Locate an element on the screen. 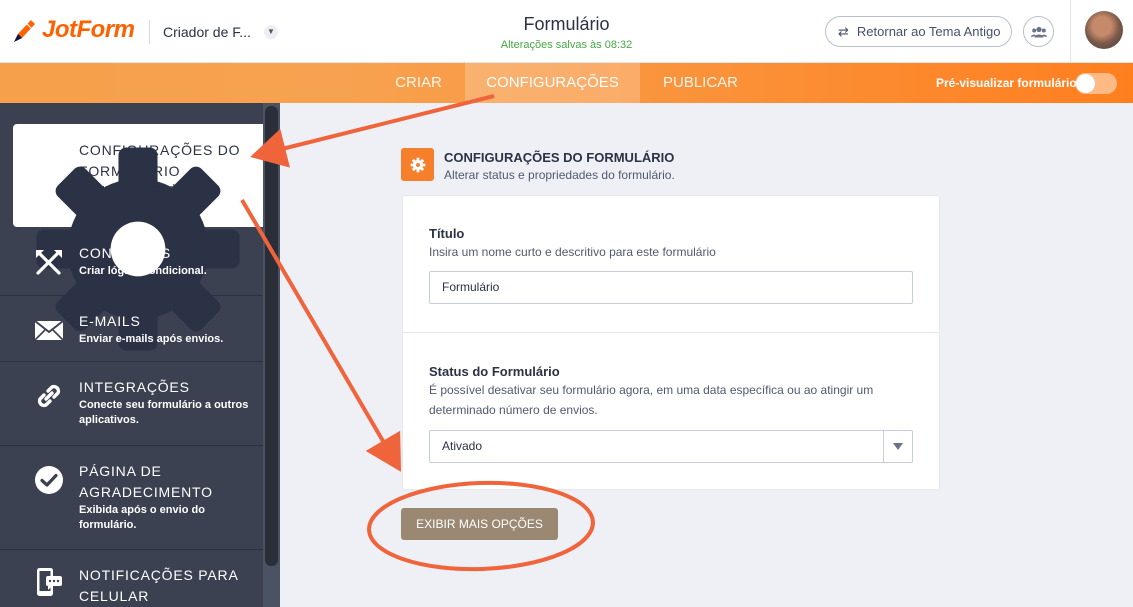 The height and width of the screenshot is (607, 1133). jotform-logo: JotForm is located at coordinates (72, 30).